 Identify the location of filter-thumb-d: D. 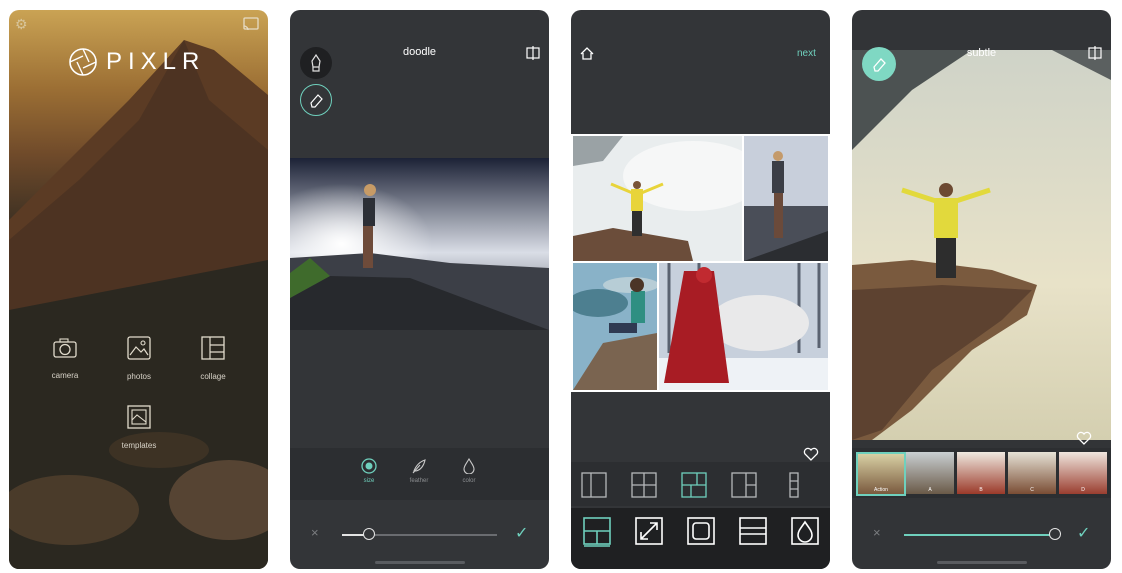
(1083, 473).